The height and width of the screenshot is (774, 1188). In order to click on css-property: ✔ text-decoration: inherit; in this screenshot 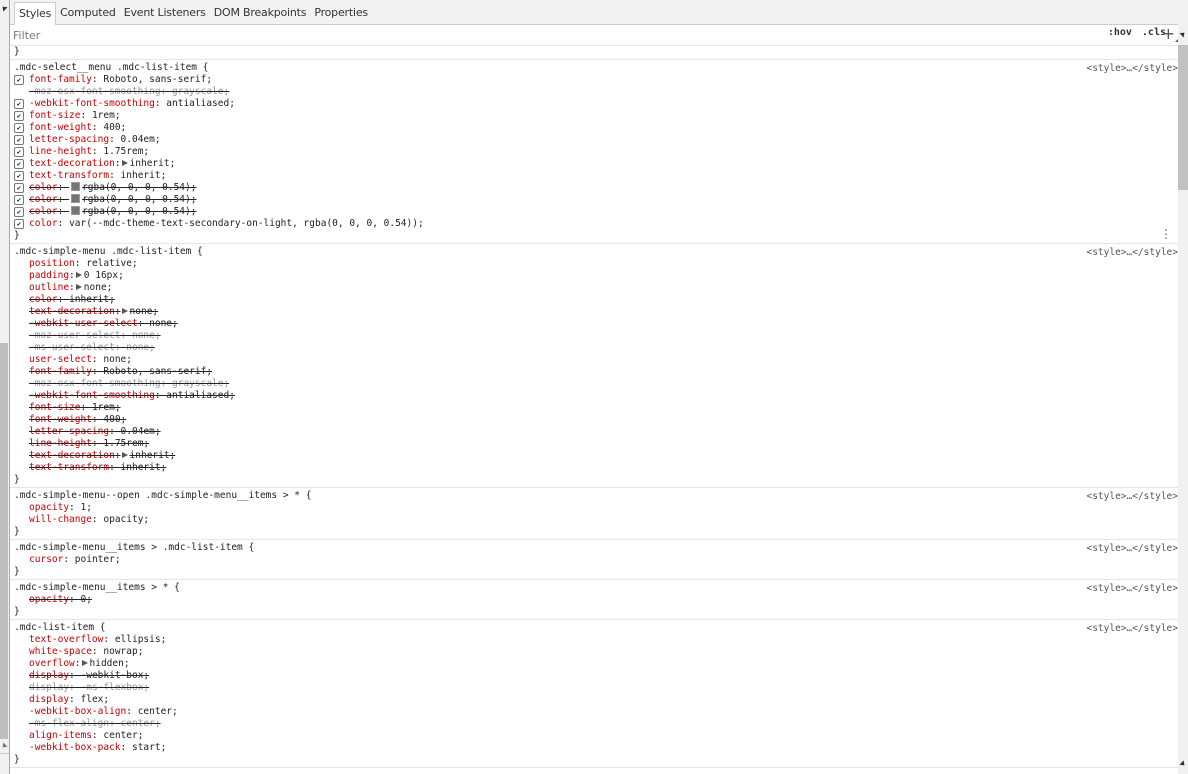, I will do `click(596, 164)`.